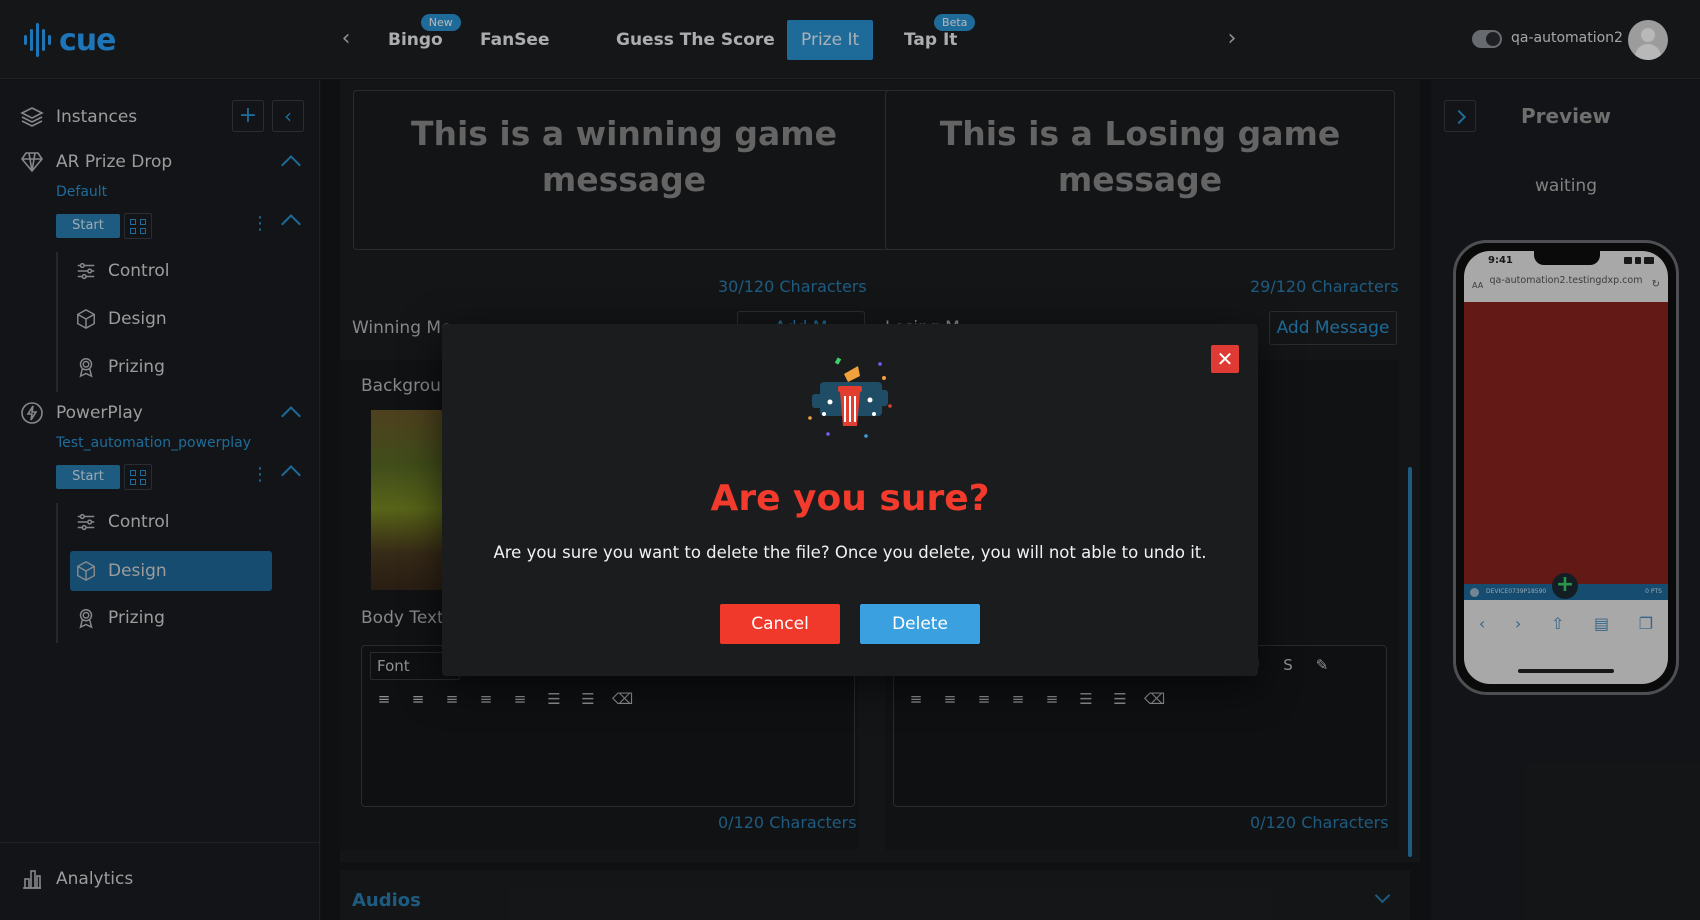  I want to click on cancel-button: Cancel, so click(780, 624).